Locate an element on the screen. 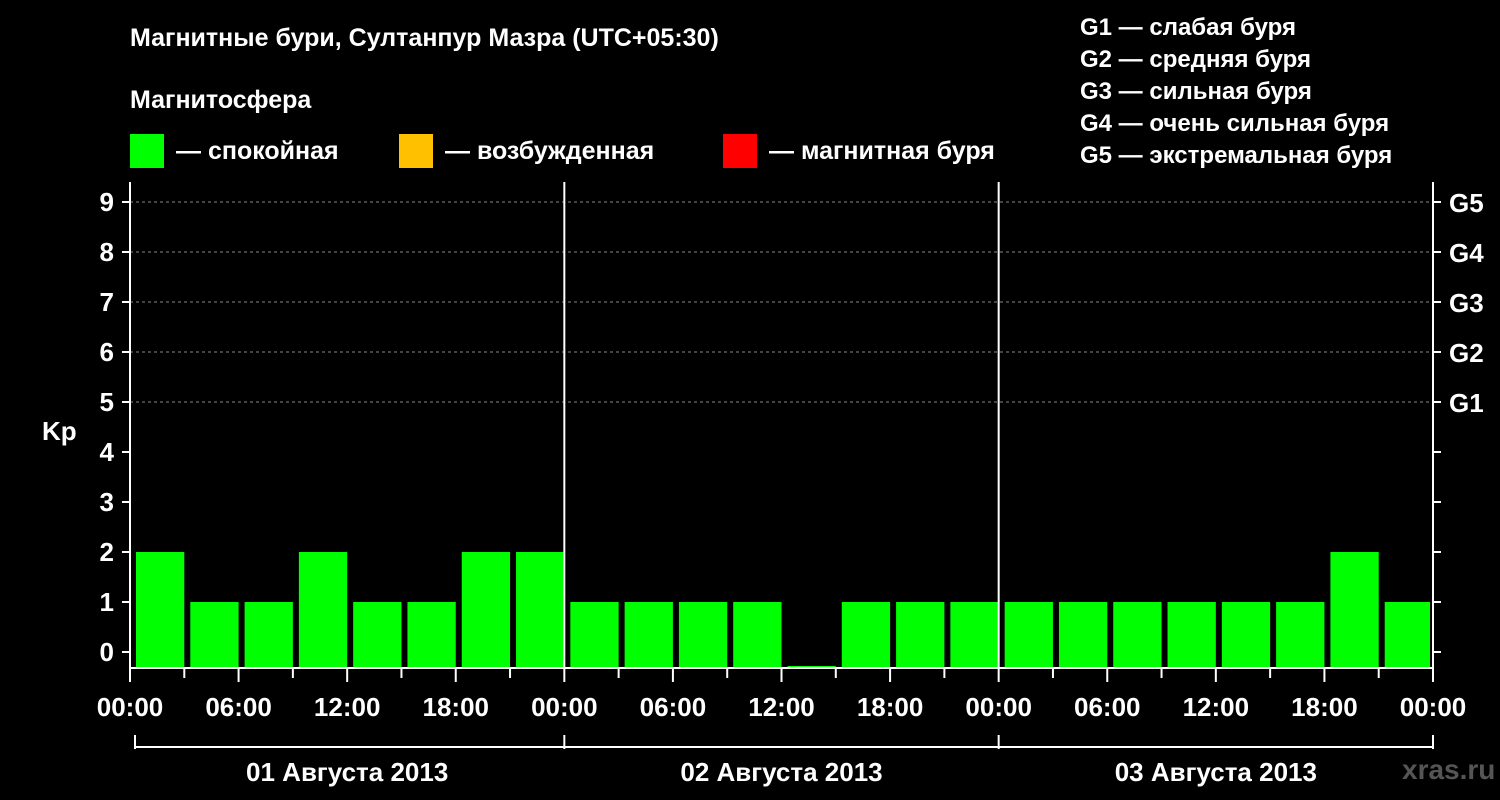 The image size is (1500, 800). x-tick-label-11: 18:00 is located at coordinates (1324, 707).